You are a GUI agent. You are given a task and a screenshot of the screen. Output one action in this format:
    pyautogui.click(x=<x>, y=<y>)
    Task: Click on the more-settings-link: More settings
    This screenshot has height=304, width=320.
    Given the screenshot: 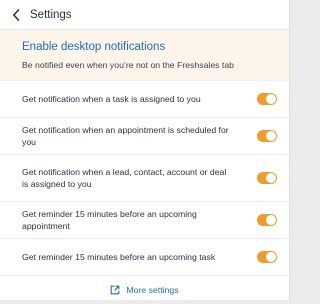 What is the action you would take?
    pyautogui.click(x=144, y=290)
    